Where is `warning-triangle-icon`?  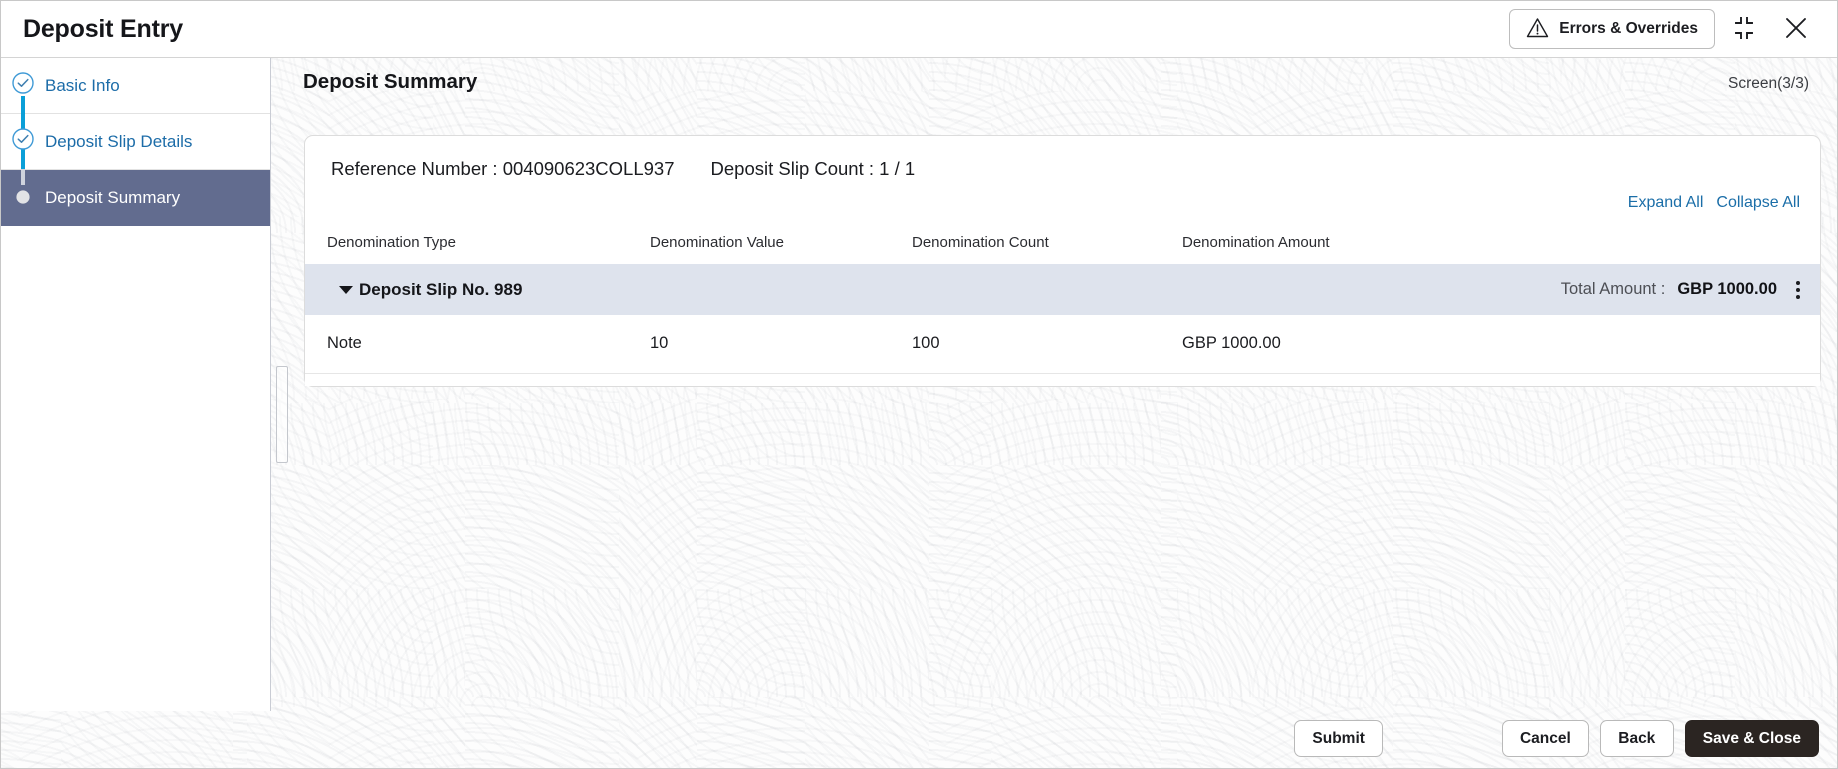 warning-triangle-icon is located at coordinates (1537, 29).